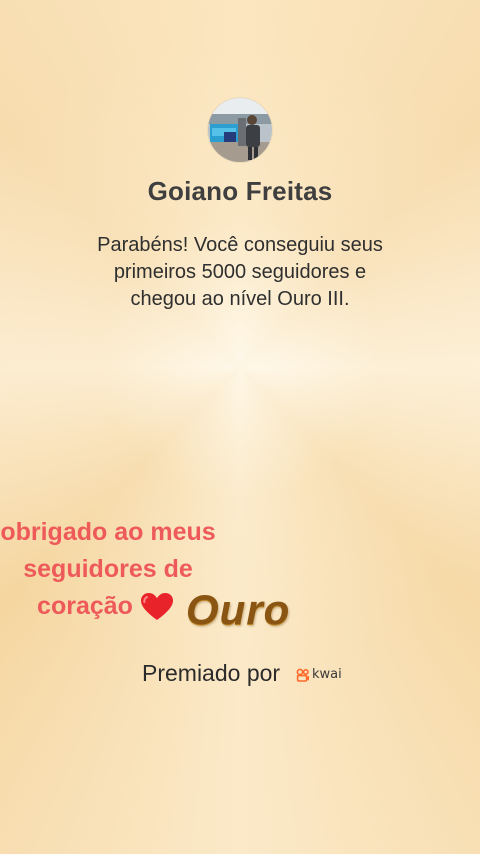  What do you see at coordinates (240, 245) in the screenshot?
I see `message-line: Parabéns! Você conseguiu seus` at bounding box center [240, 245].